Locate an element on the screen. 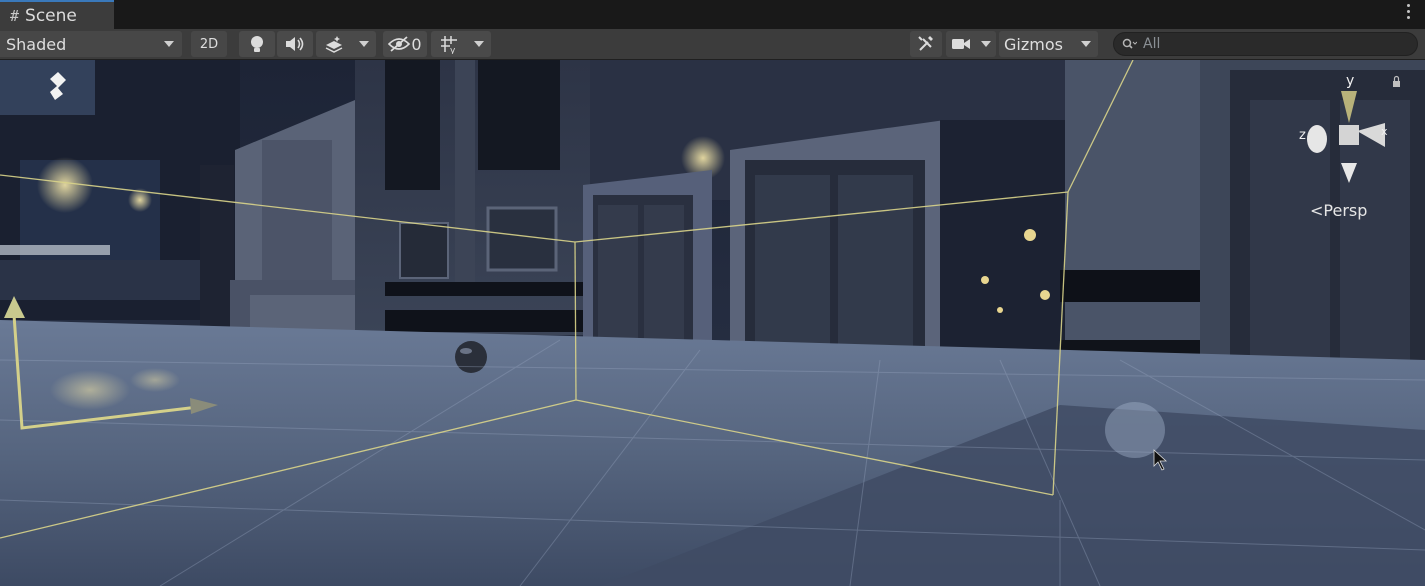 Image resolution: width=1425 pixels, height=586 pixels. more-options-icon is located at coordinates (1409, 13).